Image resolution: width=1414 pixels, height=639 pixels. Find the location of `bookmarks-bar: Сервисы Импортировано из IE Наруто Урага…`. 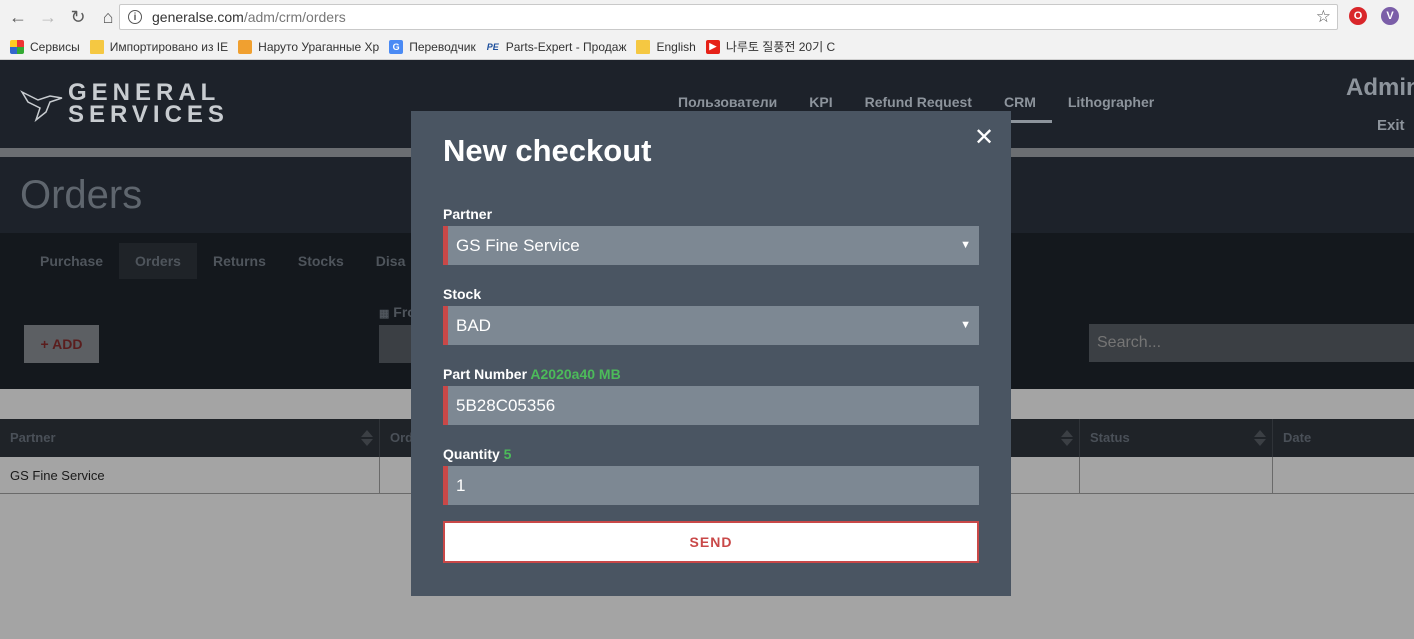

bookmarks-bar: Сервисы Импортировано из IE Наруто Урага… is located at coordinates (707, 47).